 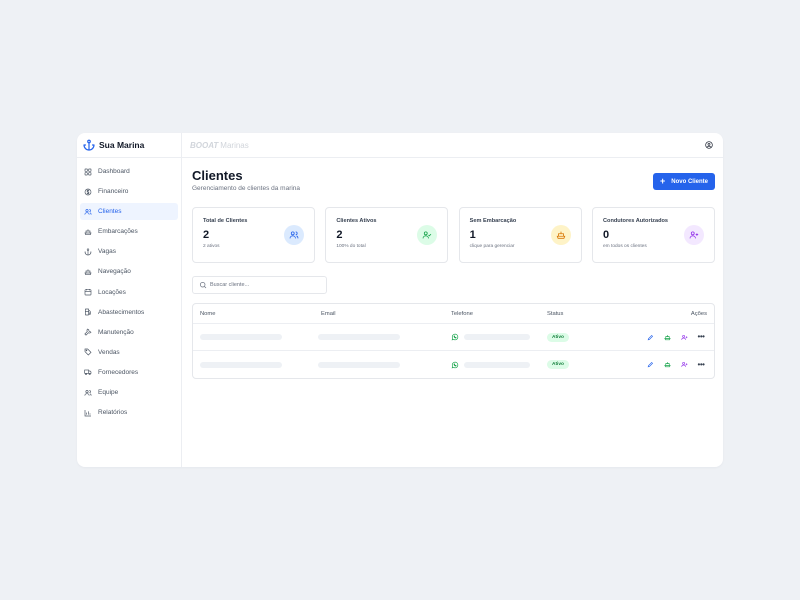 I want to click on stat-card-title: Sem Embarcação, so click(x=493, y=221).